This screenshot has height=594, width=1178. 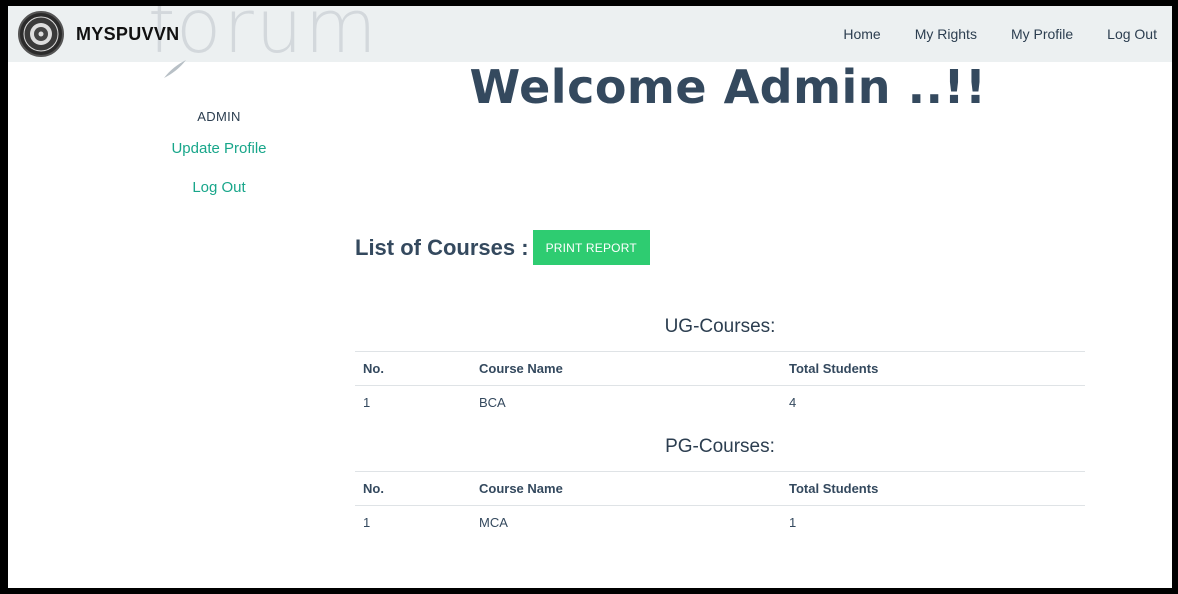 What do you see at coordinates (41, 34) in the screenshot?
I see `university-seal-logo` at bounding box center [41, 34].